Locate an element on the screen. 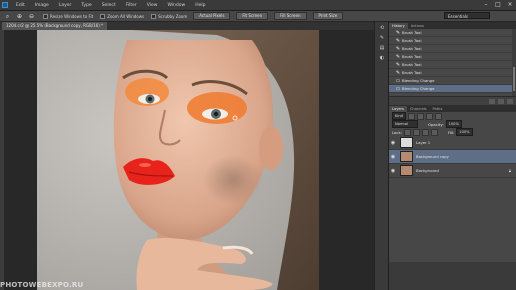 The height and width of the screenshot is (290, 516). menu-view: View is located at coordinates (152, 5).